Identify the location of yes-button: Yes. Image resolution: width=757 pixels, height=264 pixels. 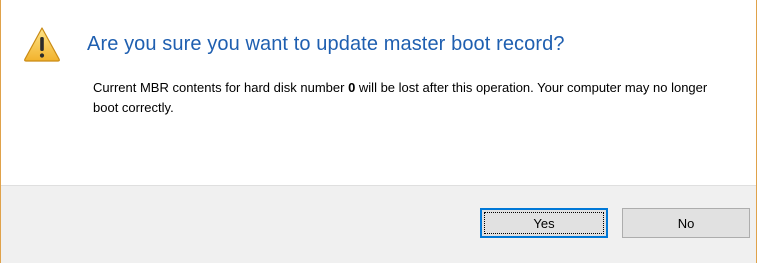
(544, 223).